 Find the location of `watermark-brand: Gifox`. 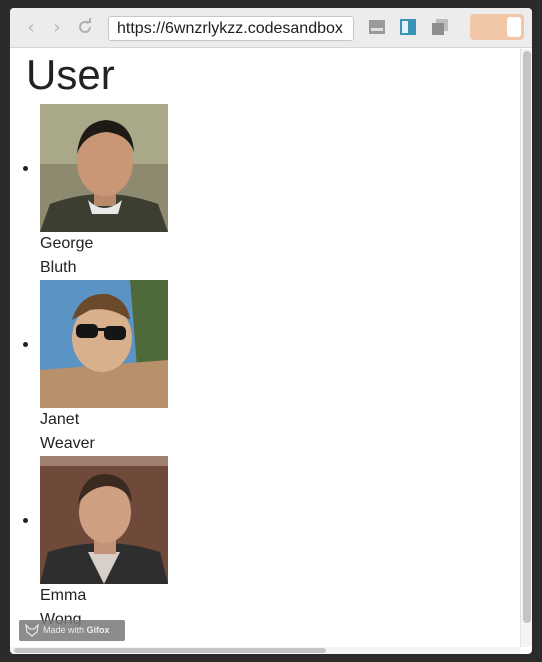

watermark-brand: Gifox is located at coordinates (98, 630).